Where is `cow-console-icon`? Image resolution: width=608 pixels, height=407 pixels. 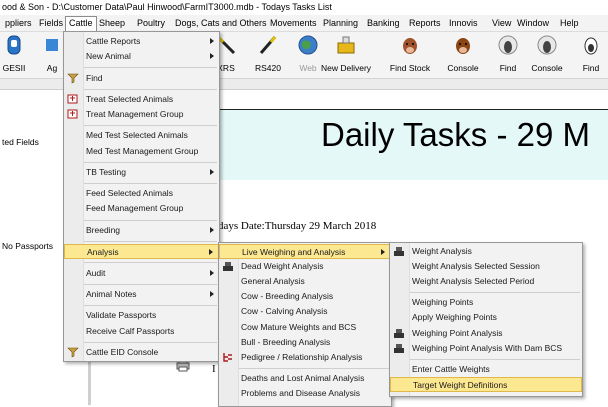 cow-console-icon is located at coordinates (463, 45).